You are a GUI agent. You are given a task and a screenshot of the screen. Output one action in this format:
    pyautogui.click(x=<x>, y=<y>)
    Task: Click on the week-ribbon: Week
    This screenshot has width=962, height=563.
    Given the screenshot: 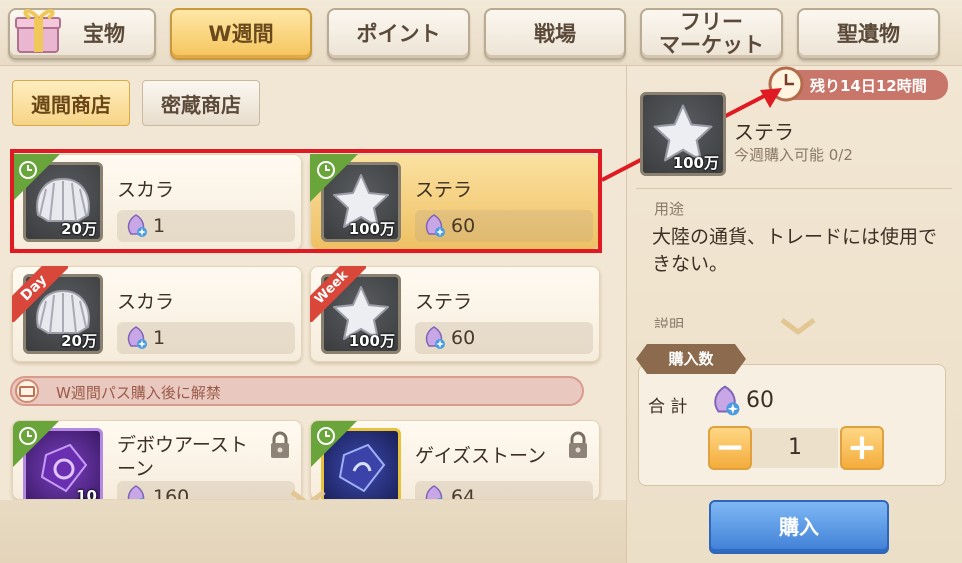 What is the action you would take?
    pyautogui.click(x=338, y=294)
    